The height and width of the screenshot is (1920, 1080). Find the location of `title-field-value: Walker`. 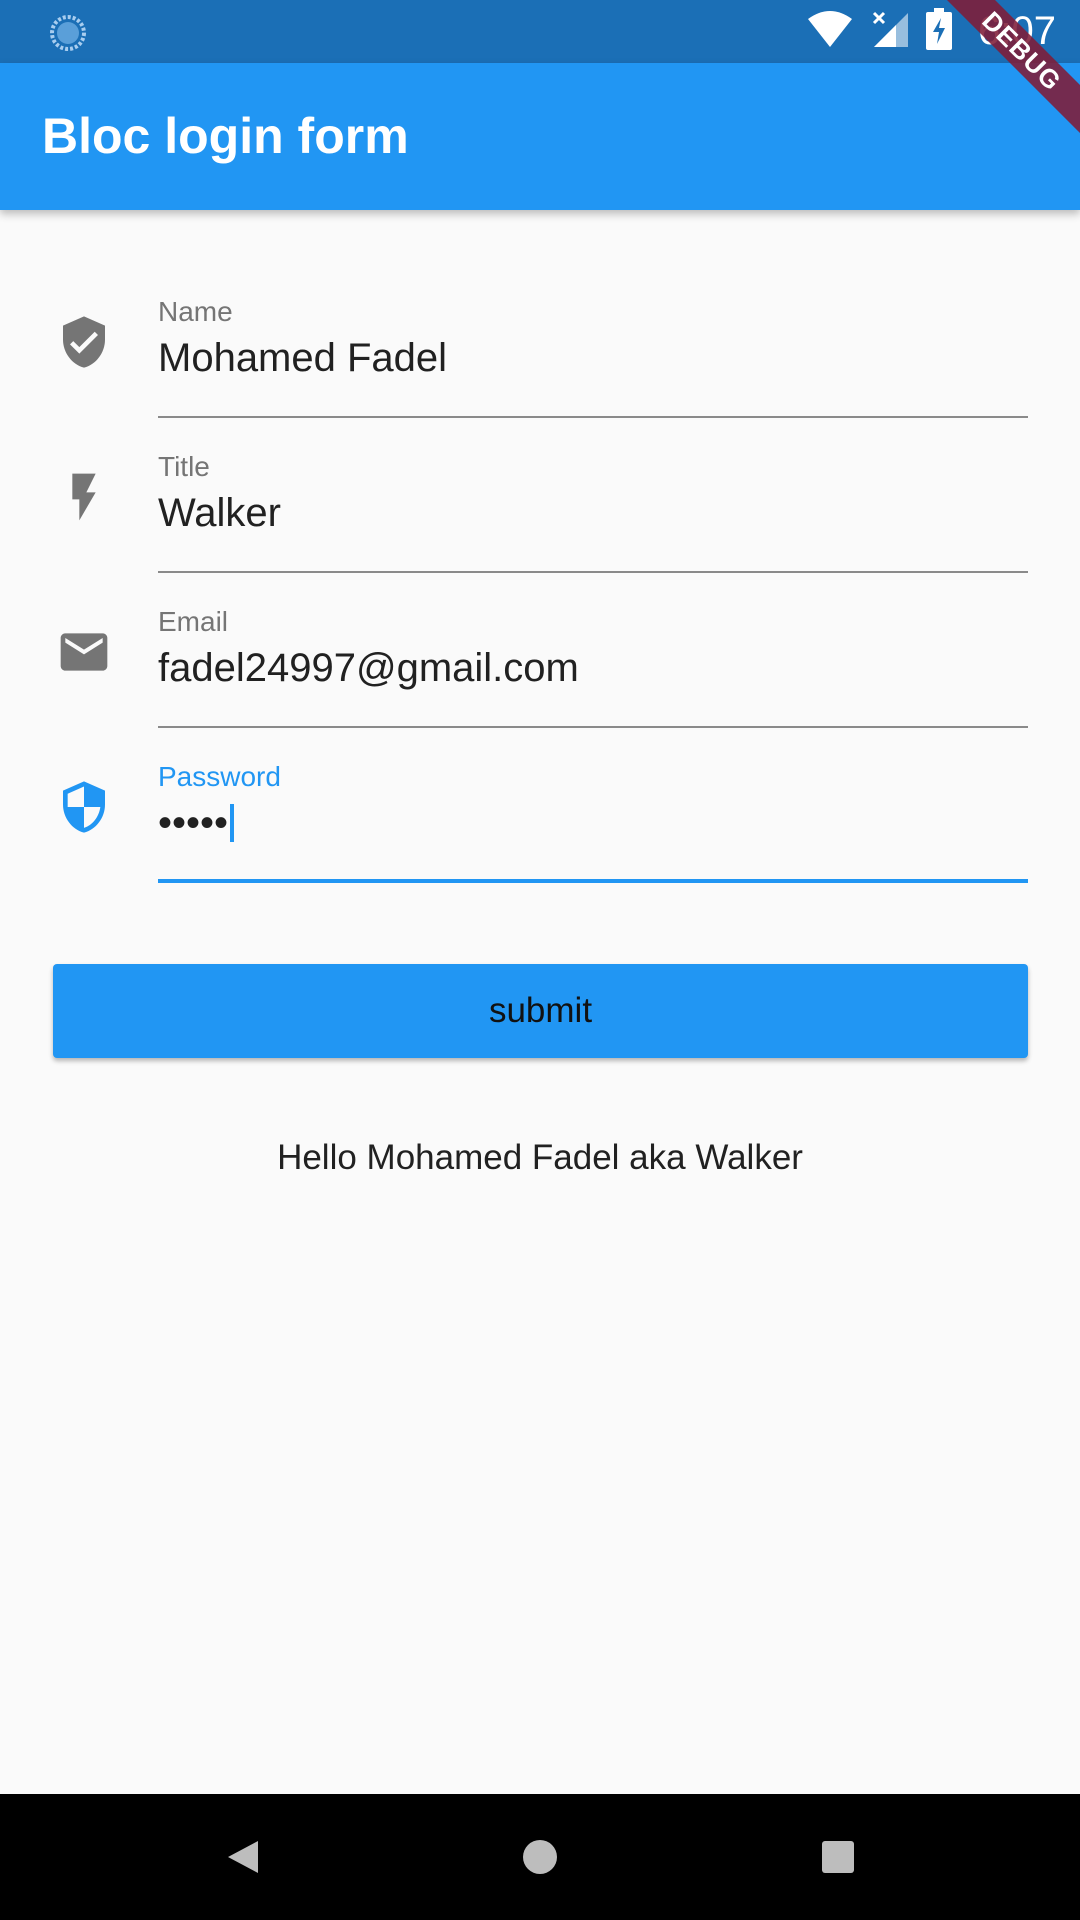

title-field-value: Walker is located at coordinates (219, 513).